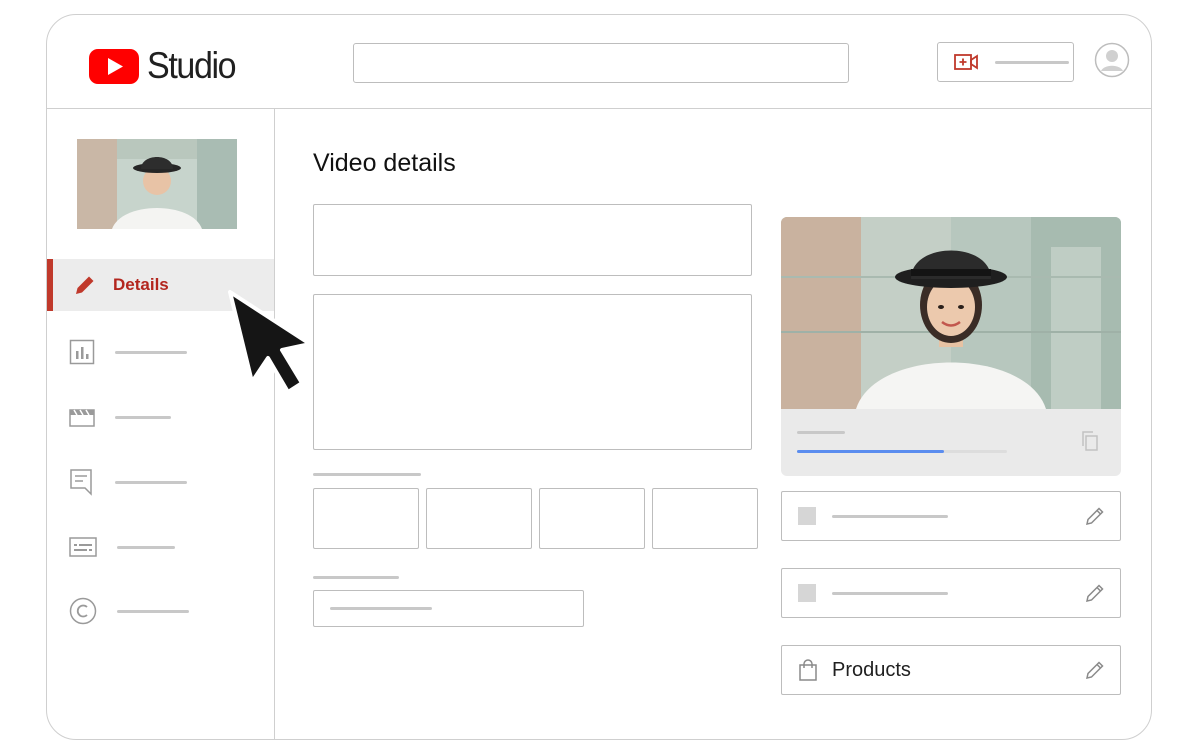  What do you see at coordinates (951, 313) in the screenshot?
I see `video-preview-image` at bounding box center [951, 313].